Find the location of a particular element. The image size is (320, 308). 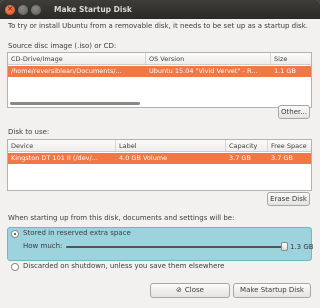

disk-label: 4.0 GB Volume is located at coordinates (143, 158).